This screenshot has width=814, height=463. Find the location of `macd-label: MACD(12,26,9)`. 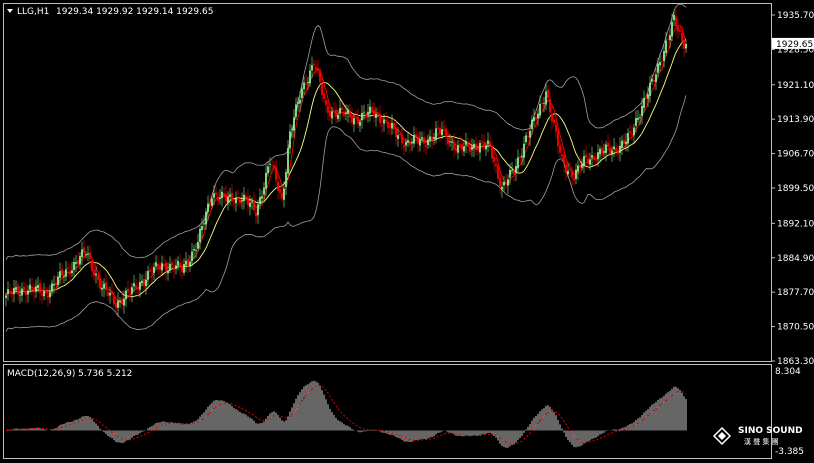

macd-label: MACD(12,26,9) is located at coordinates (41, 374).